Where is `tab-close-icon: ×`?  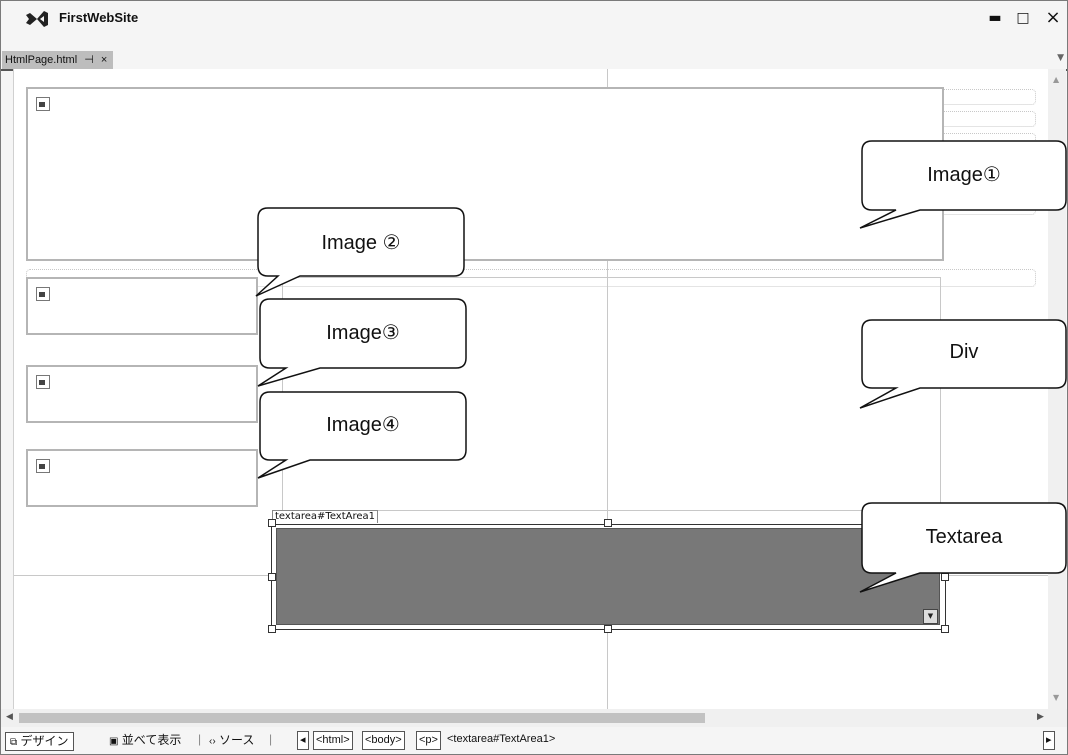 tab-close-icon: × is located at coordinates (104, 60).